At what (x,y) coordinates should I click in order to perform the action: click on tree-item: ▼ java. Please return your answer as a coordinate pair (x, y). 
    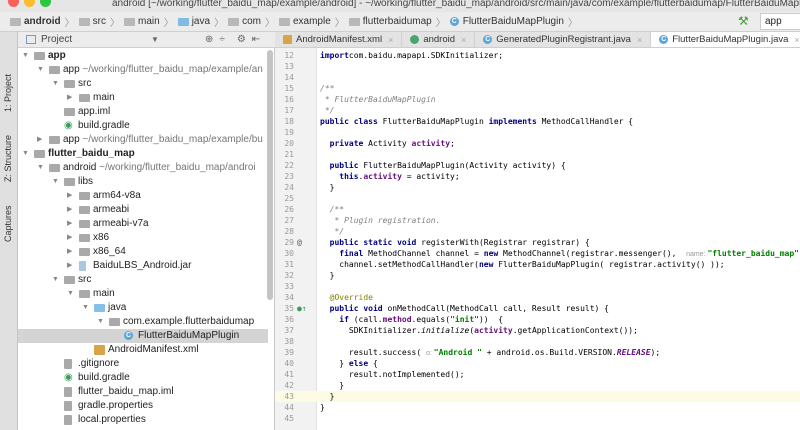
    Looking at the image, I should click on (143, 308).